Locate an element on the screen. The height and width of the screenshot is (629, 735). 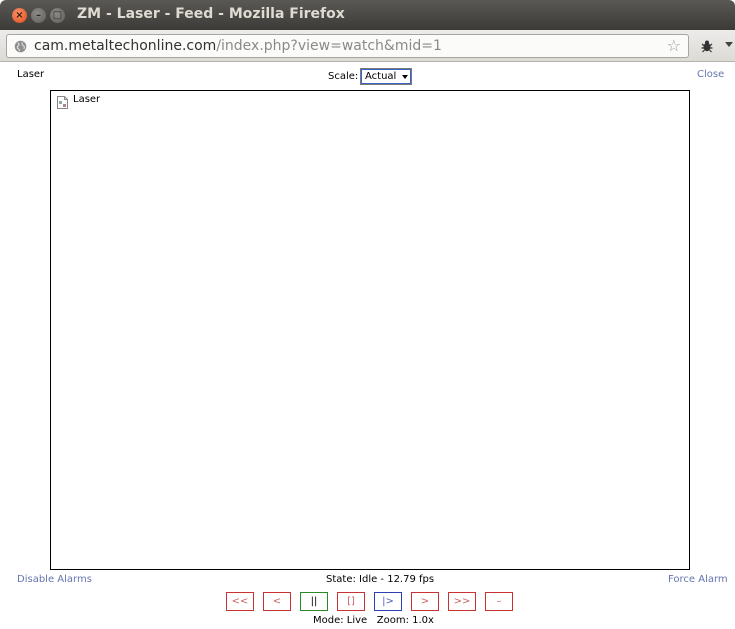
chevron-down-icon is located at coordinates (405, 77).